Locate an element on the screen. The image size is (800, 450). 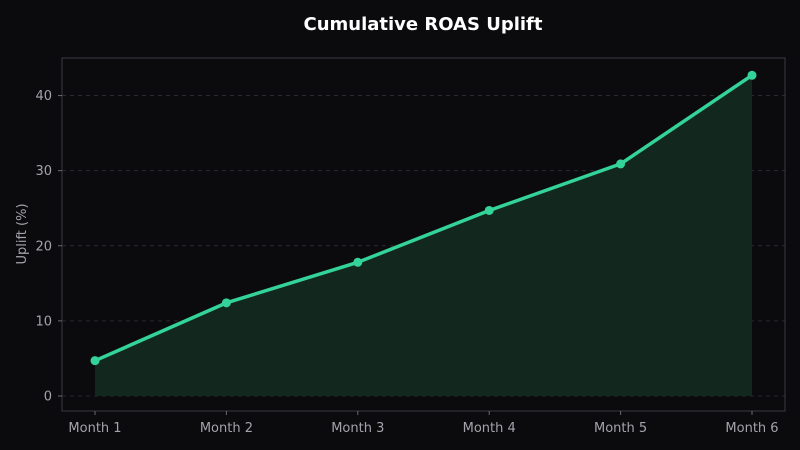
chart-title: Cumulative ROAS Uplift is located at coordinates (422, 24).